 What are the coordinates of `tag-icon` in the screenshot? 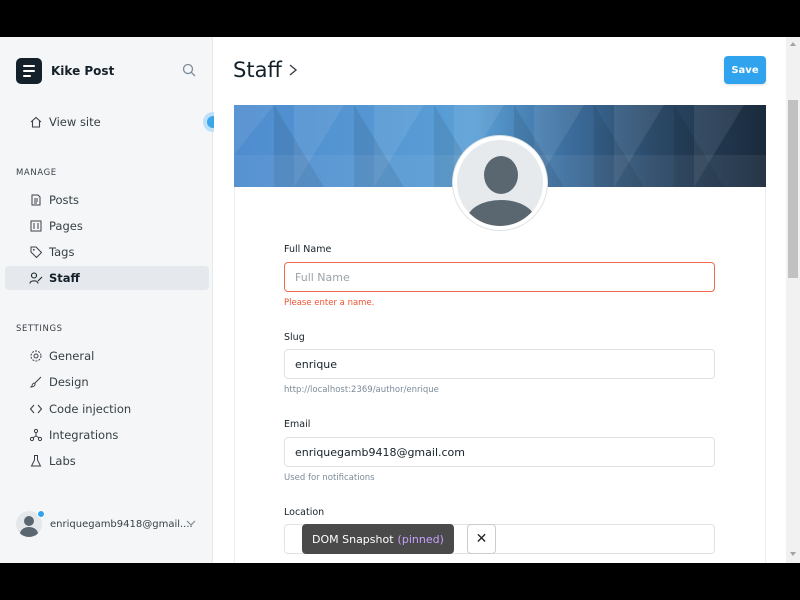 It's located at (36, 252).